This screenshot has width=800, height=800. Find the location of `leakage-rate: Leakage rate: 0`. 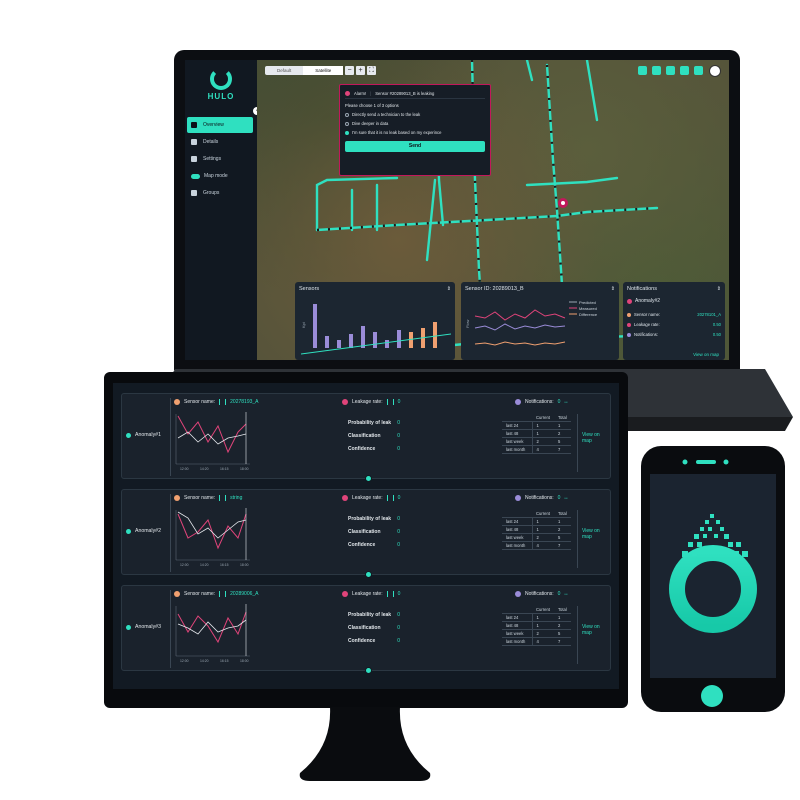

leakage-rate: Leakage rate: 0 is located at coordinates (371, 498).